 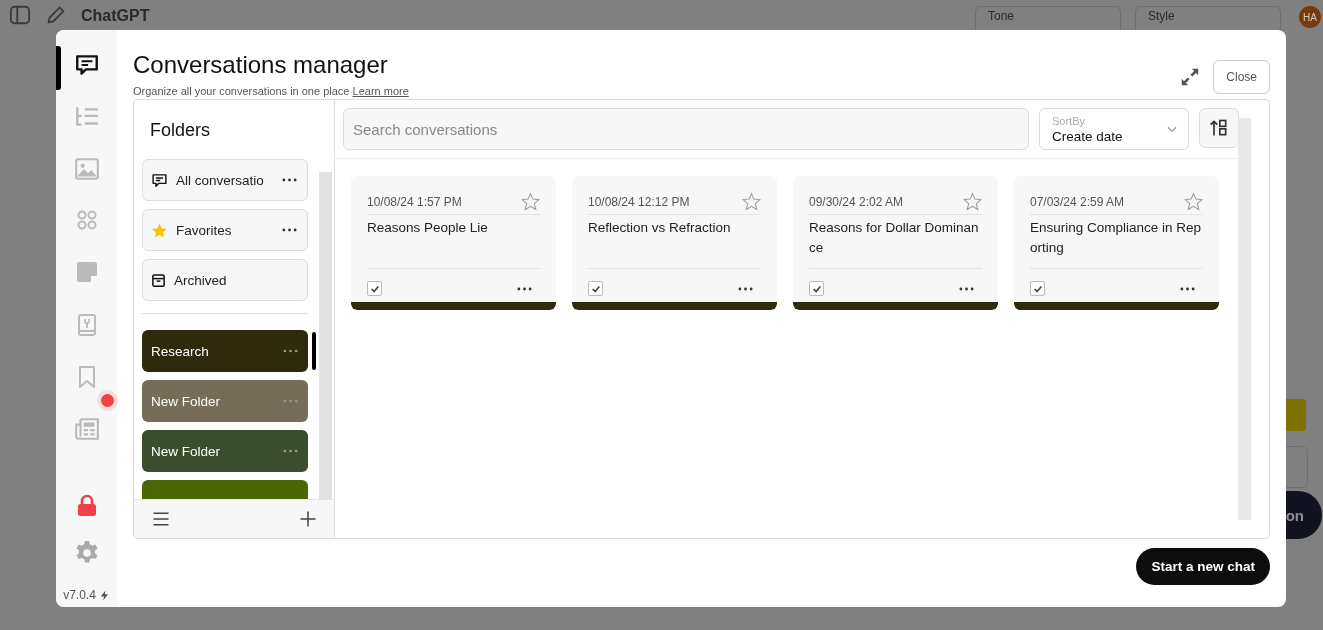 What do you see at coordinates (79, 595) in the screenshot?
I see `version-label: v7.0.4` at bounding box center [79, 595].